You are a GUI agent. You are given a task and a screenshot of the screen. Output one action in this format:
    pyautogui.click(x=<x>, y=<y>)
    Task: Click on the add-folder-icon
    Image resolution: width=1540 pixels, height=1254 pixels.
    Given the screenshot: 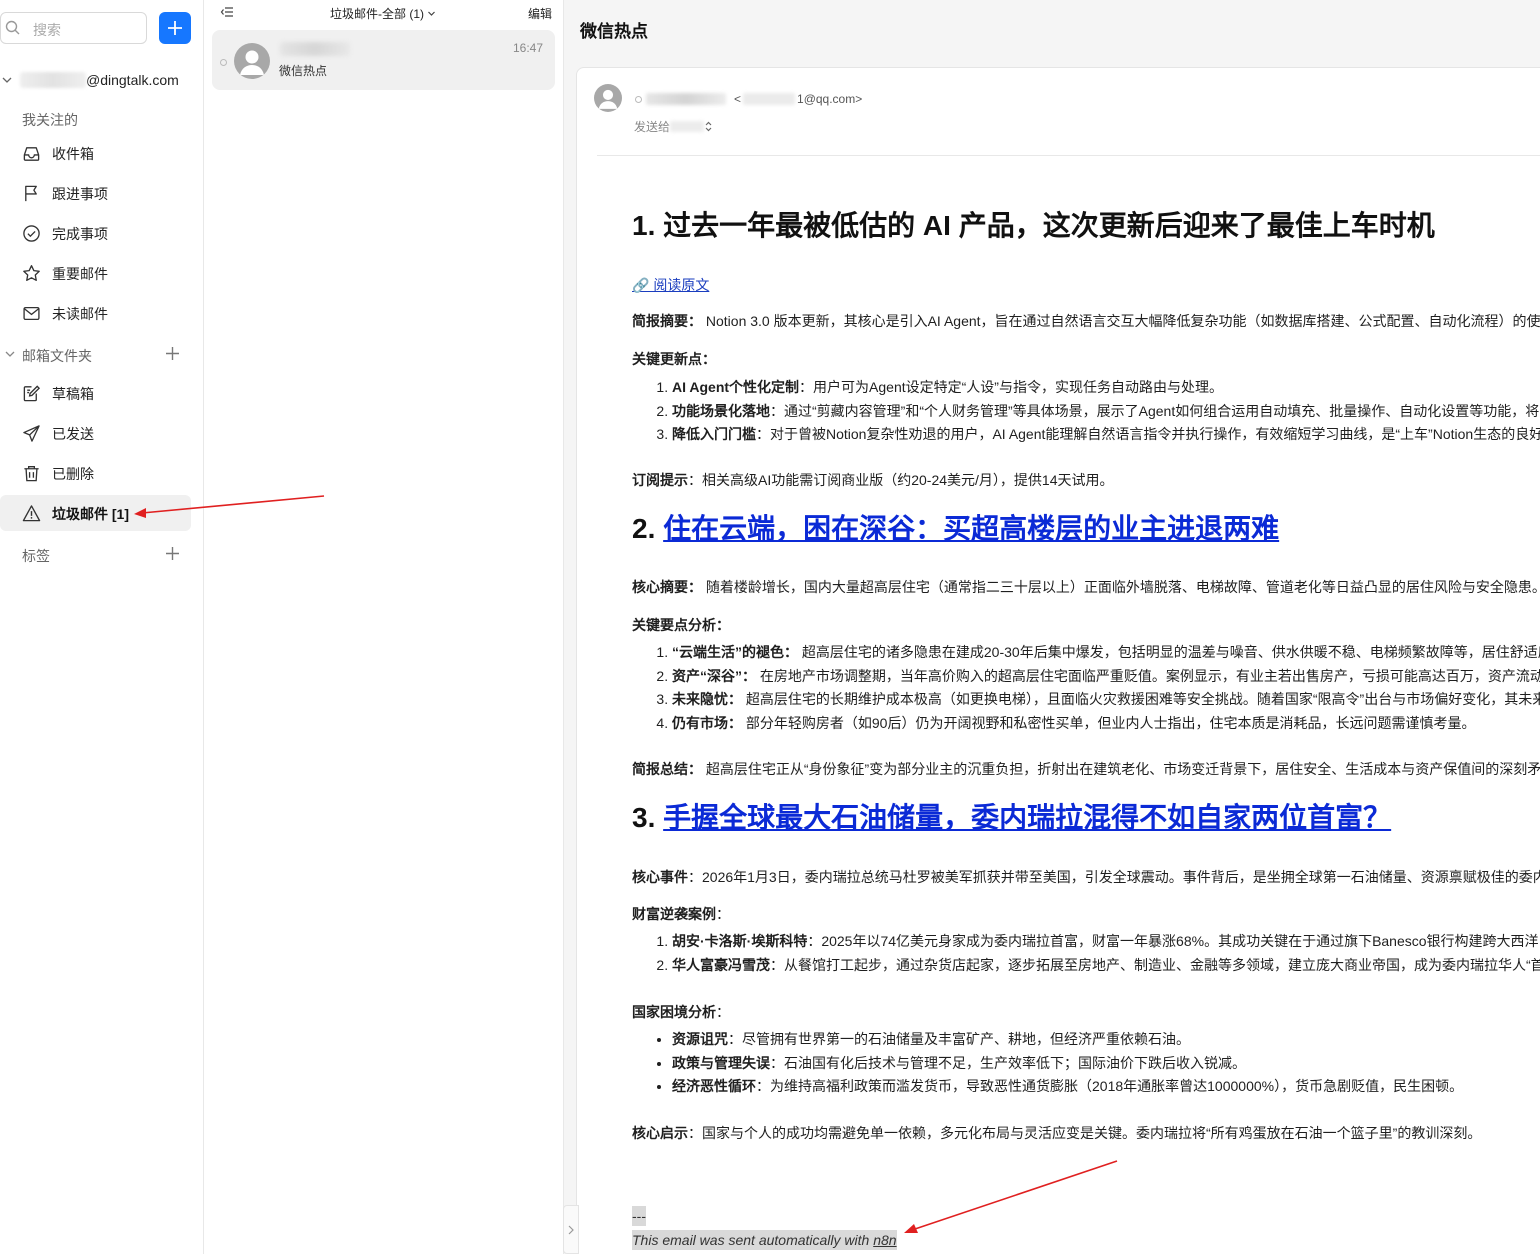 What is the action you would take?
    pyautogui.click(x=172, y=353)
    